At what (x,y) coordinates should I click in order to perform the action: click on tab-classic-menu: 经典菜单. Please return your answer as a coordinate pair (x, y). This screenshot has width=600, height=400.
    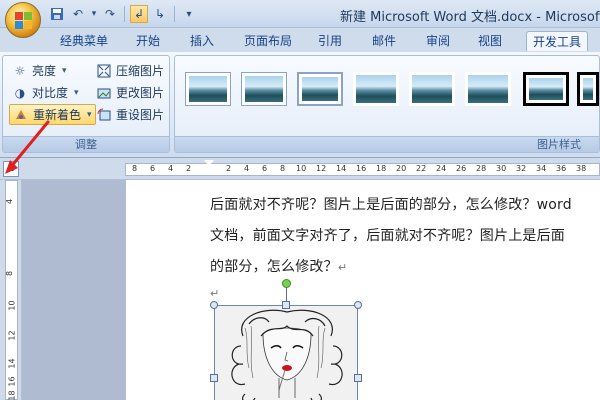
    Looking at the image, I should click on (84, 41).